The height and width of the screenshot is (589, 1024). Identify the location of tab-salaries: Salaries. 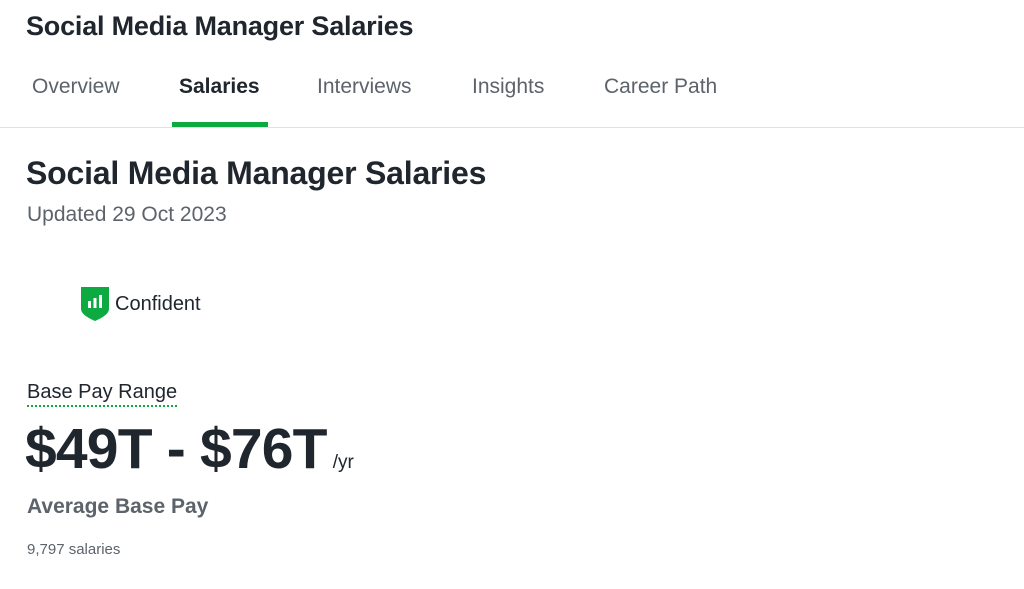
(219, 87).